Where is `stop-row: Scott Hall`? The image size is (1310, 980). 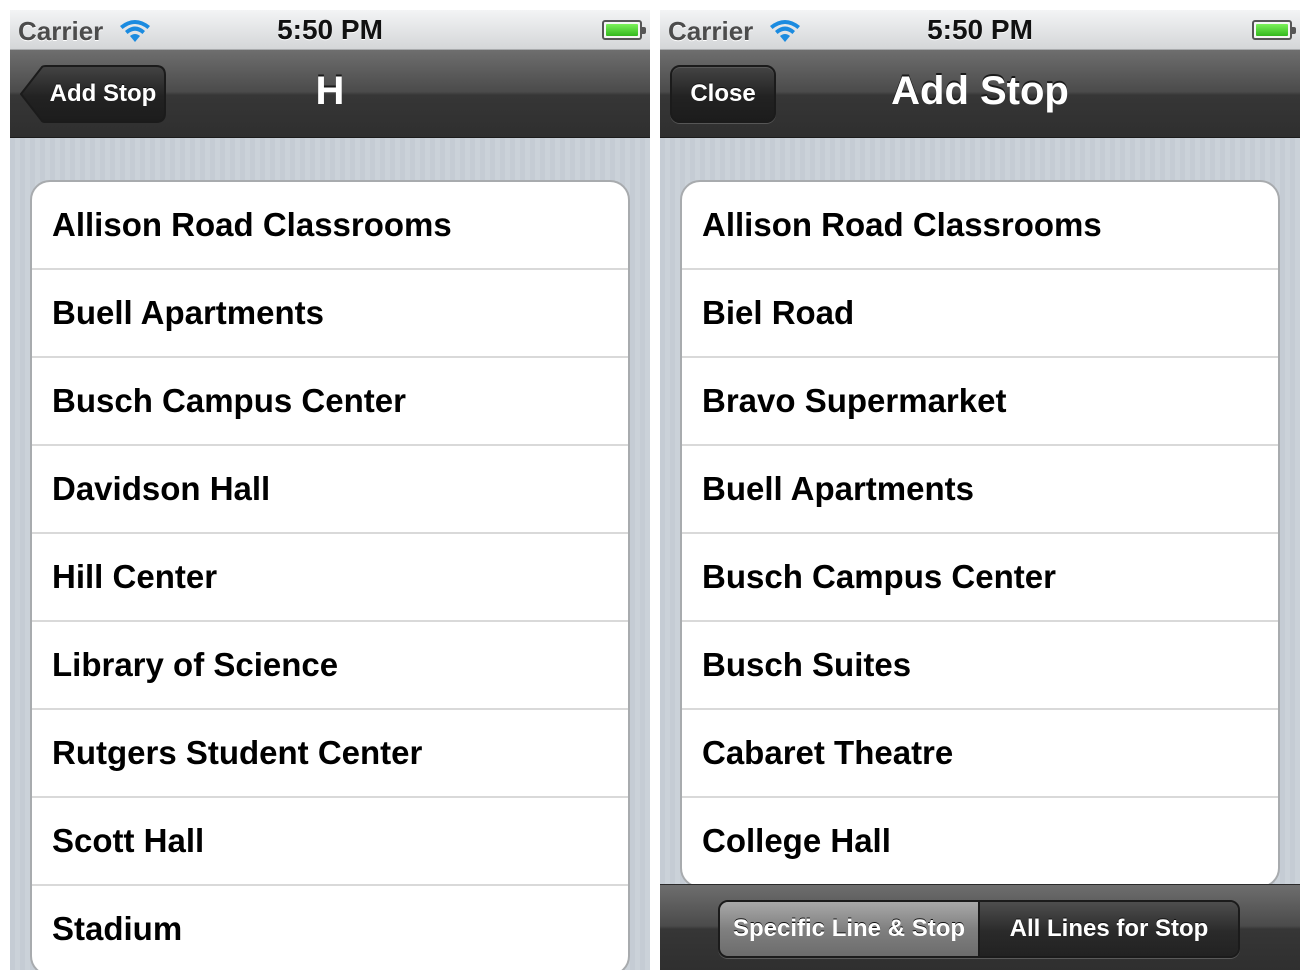
stop-row: Scott Hall is located at coordinates (330, 842).